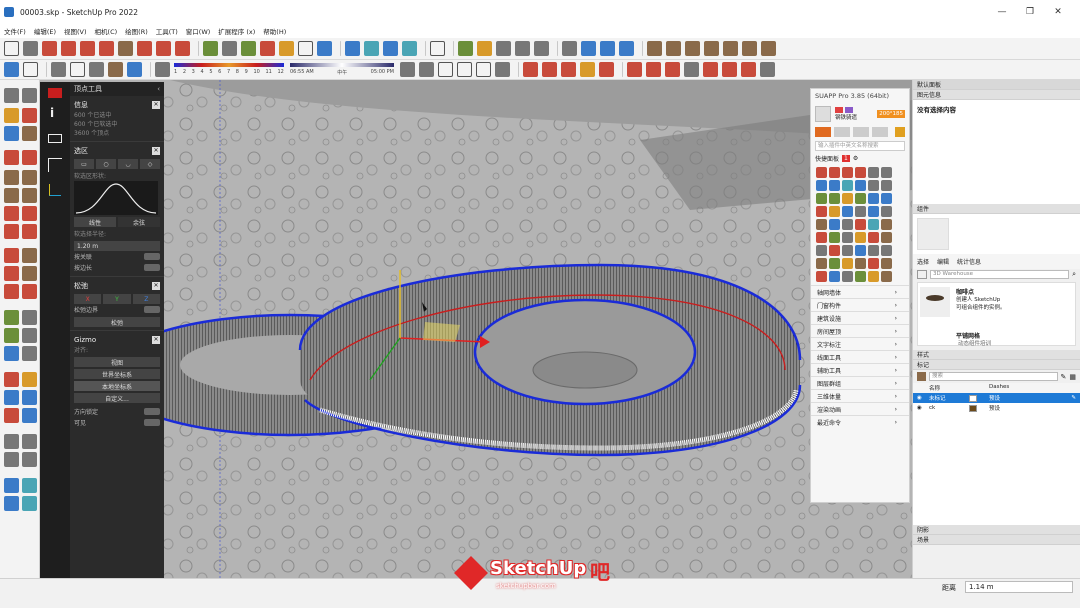 This screenshot has height=608, width=1080. What do you see at coordinates (11, 335) in the screenshot?
I see `protractor-icon` at bounding box center [11, 335].